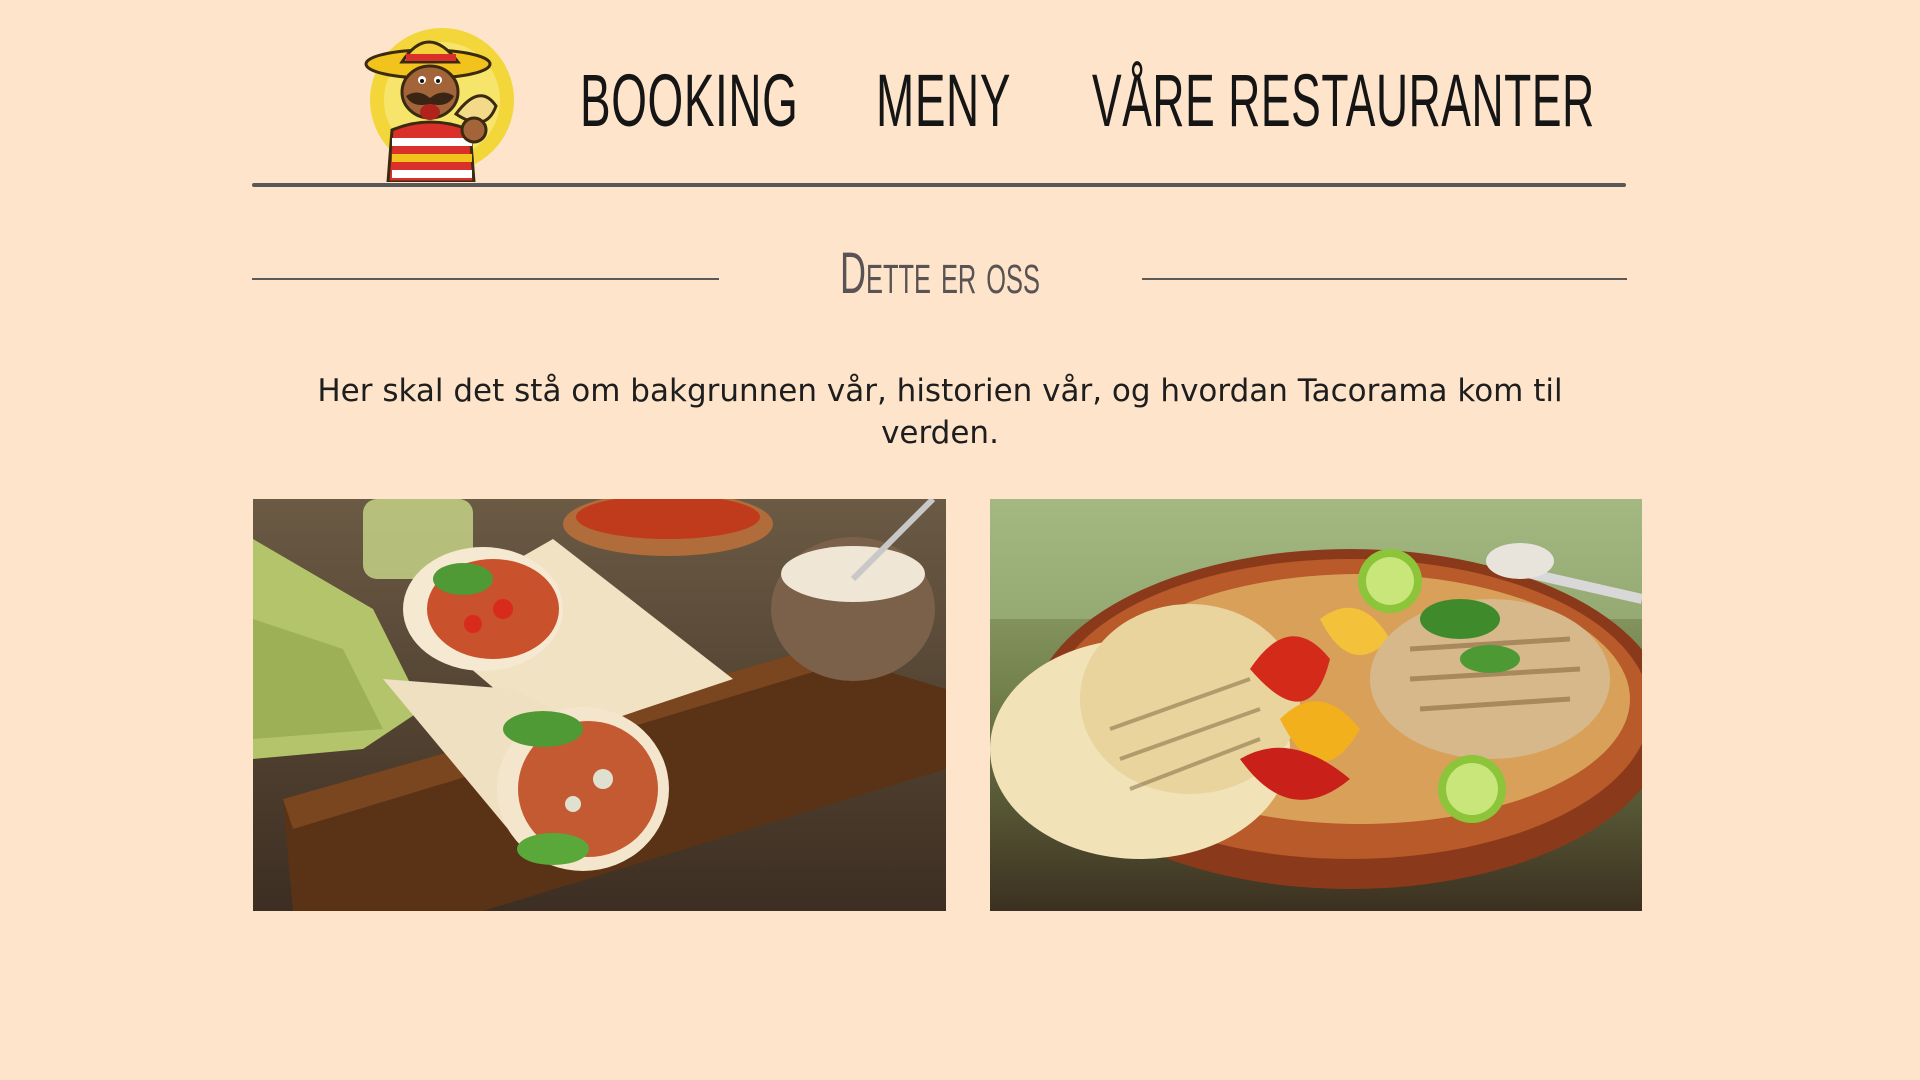 Image resolution: width=1920 pixels, height=1080 pixels. I want to click on taco-mascot-logo, so click(438, 103).